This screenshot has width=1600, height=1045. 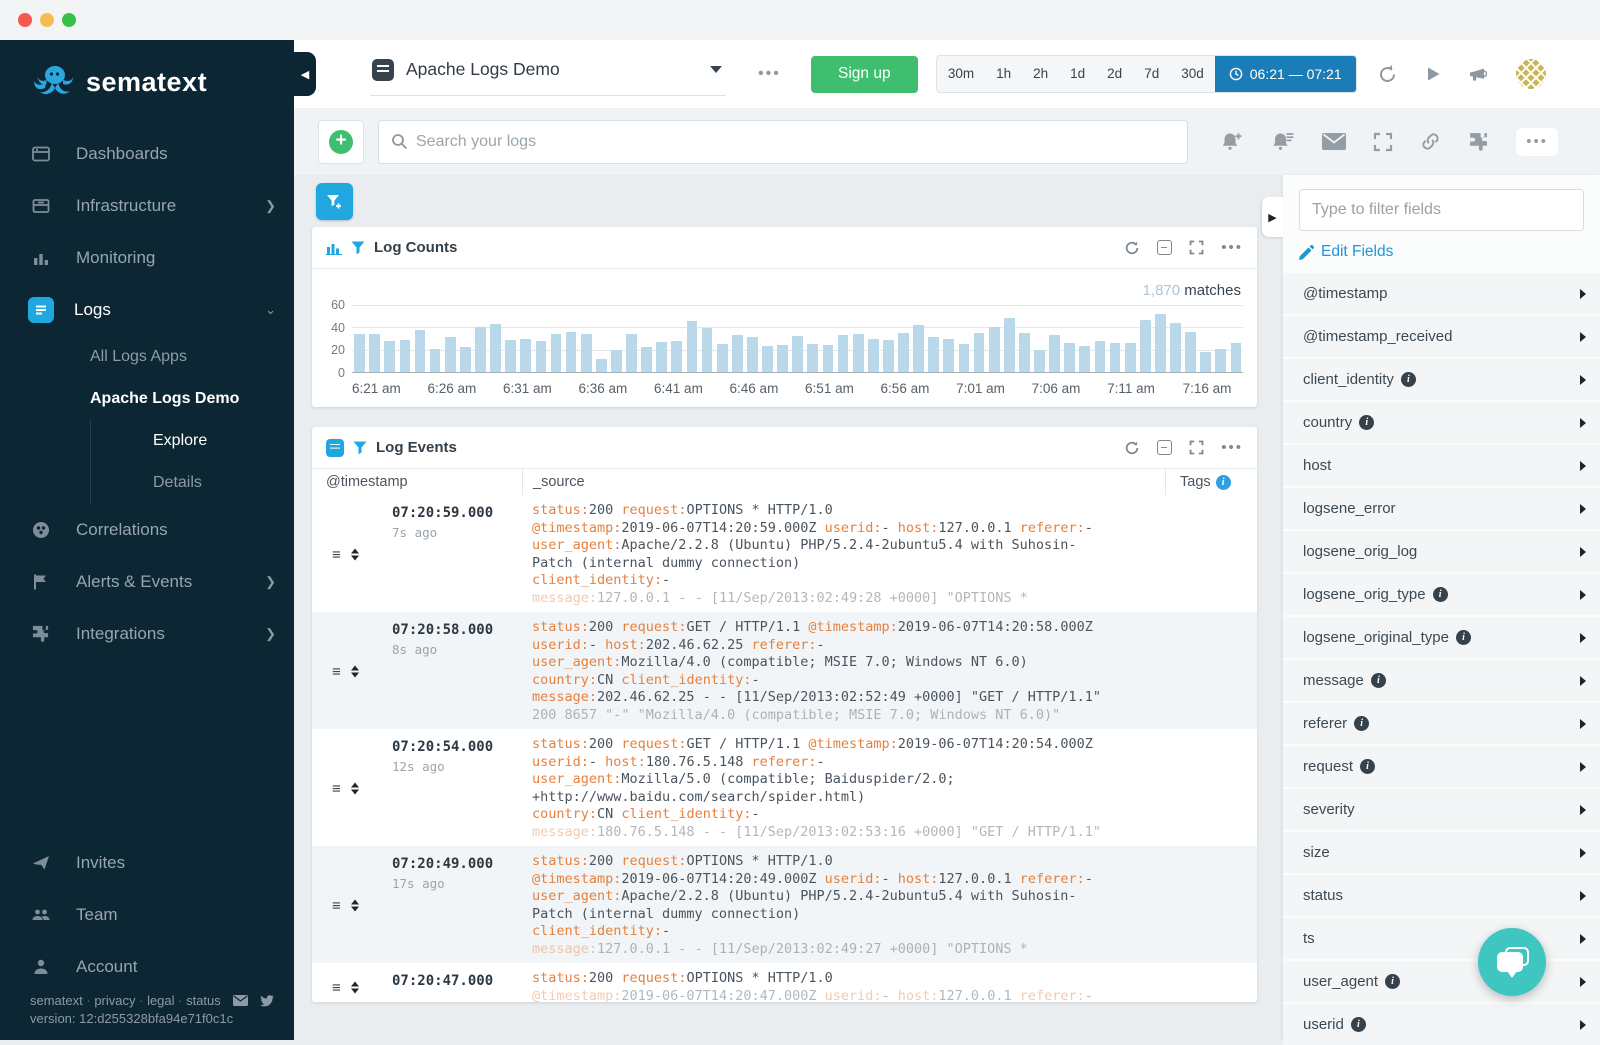 What do you see at coordinates (1077, 74) in the screenshot?
I see `time-range-1d: 1d` at bounding box center [1077, 74].